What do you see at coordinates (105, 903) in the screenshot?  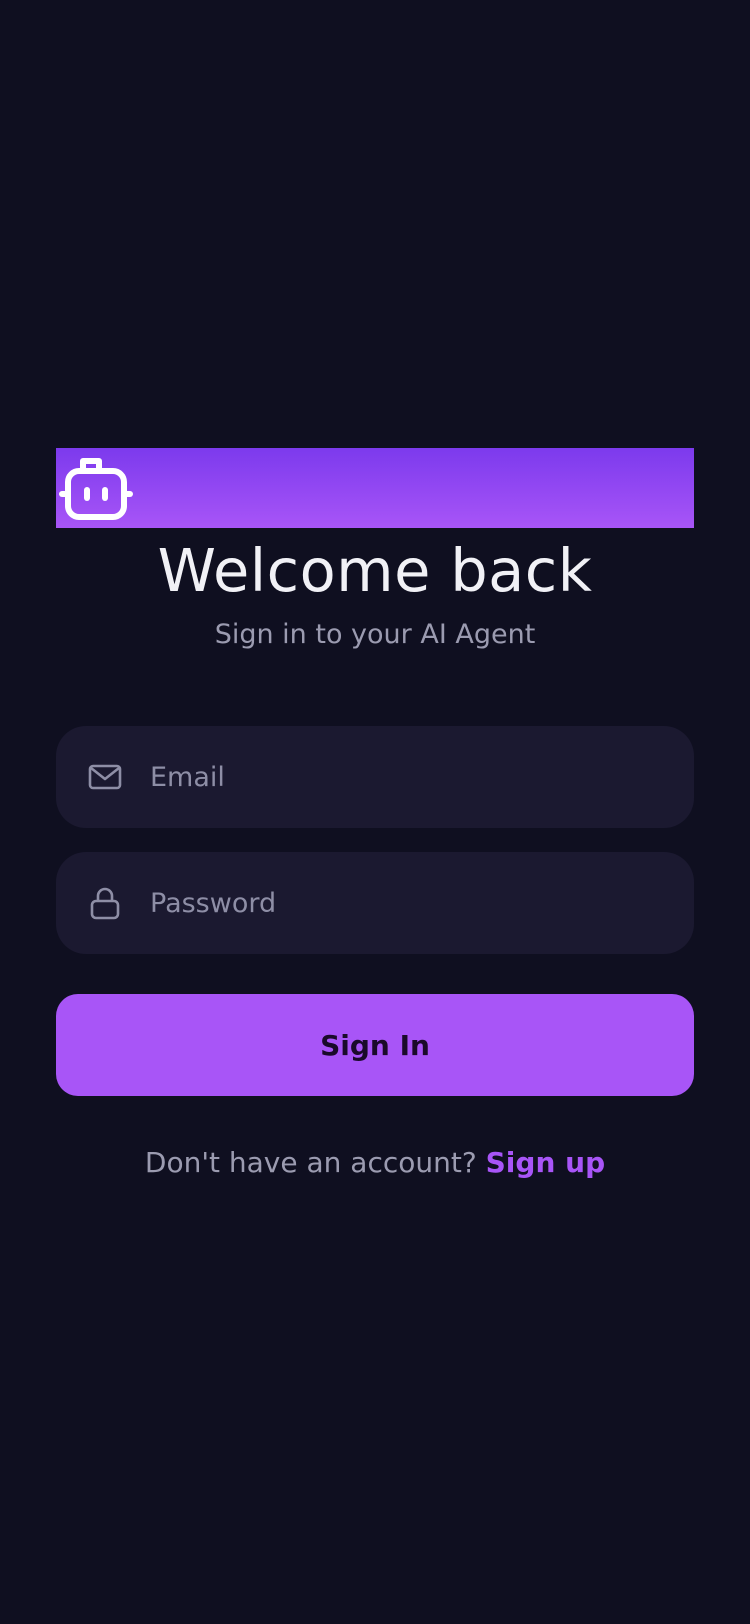 I see `lock-icon` at bounding box center [105, 903].